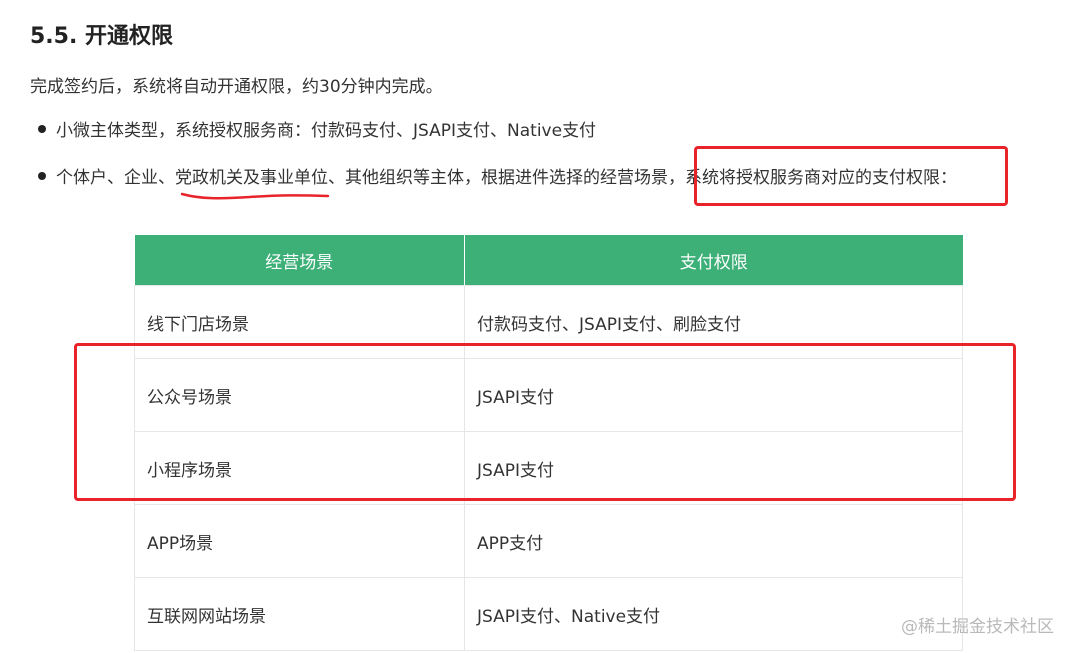  What do you see at coordinates (101, 36) in the screenshot?
I see `section-heading: 5.5. 开通权限` at bounding box center [101, 36].